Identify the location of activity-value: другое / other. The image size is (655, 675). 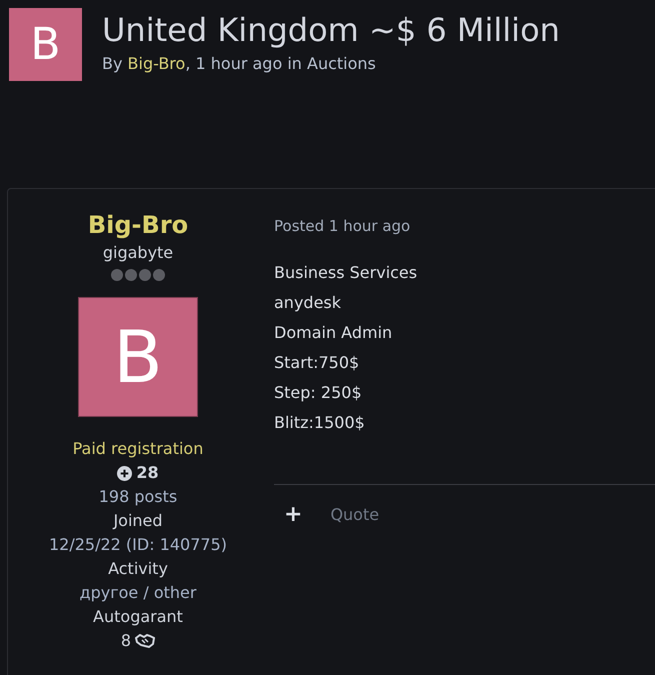
(138, 593).